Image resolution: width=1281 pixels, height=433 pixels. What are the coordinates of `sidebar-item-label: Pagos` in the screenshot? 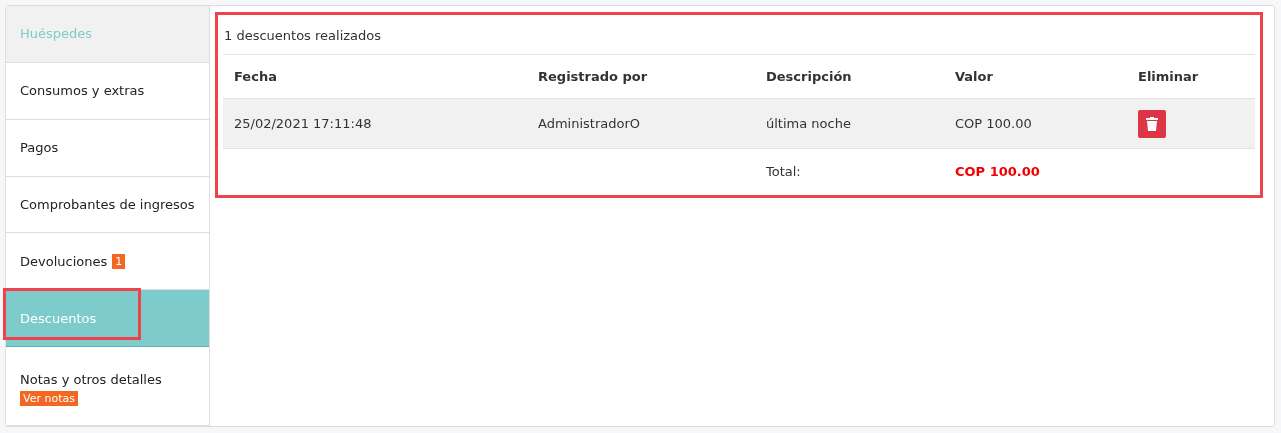 It's located at (39, 148).